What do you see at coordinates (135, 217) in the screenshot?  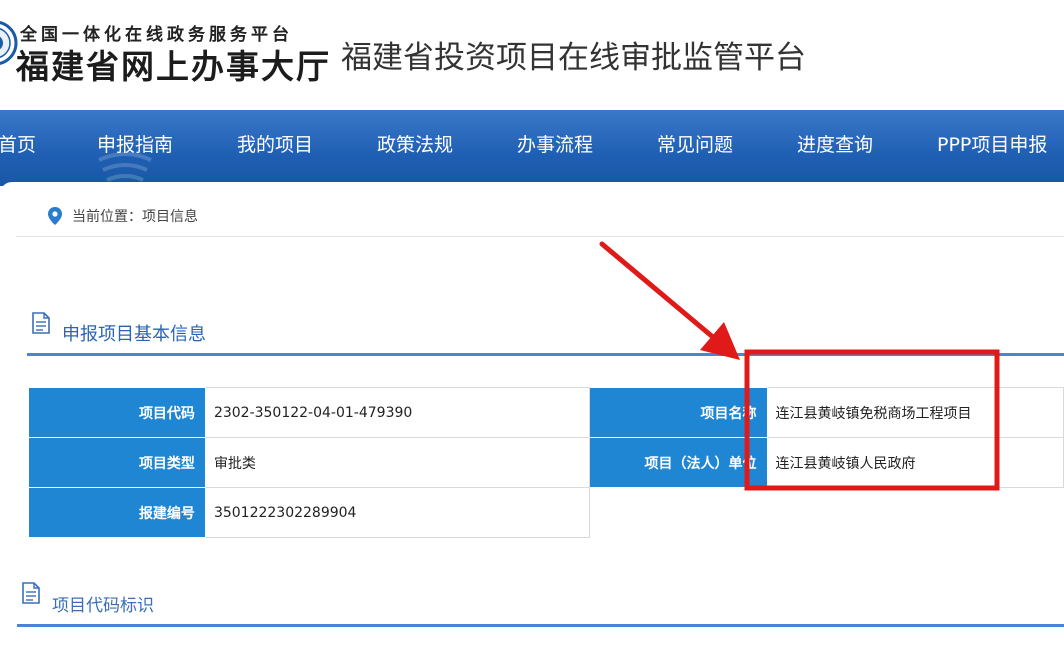 I see `breadcrumb-text: 当前位置：项目信息` at bounding box center [135, 217].